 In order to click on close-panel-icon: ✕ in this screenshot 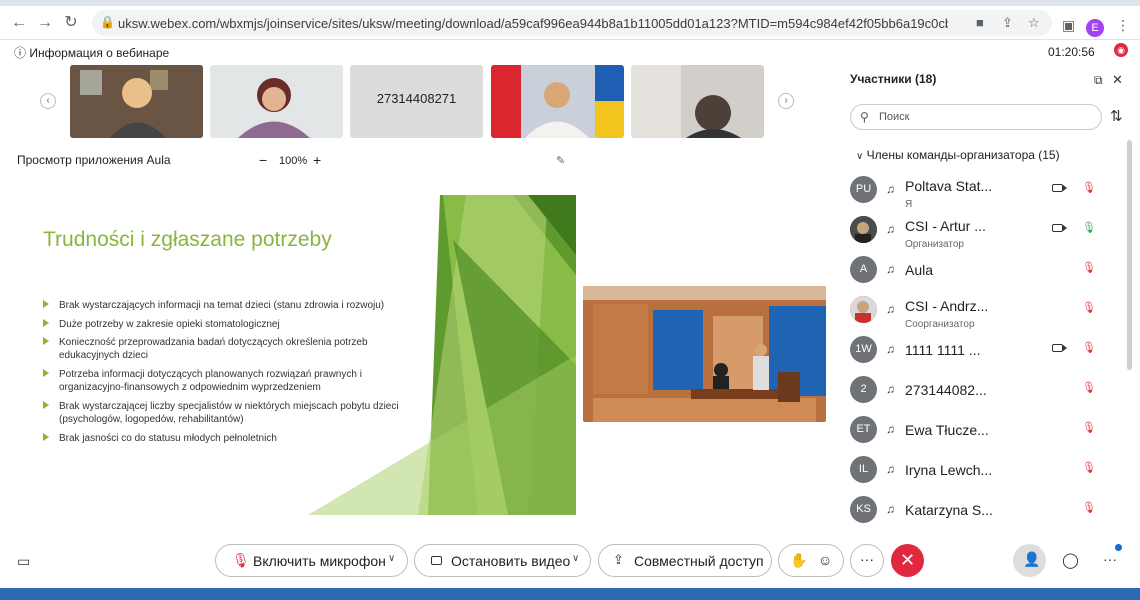, I will do `click(1117, 80)`.